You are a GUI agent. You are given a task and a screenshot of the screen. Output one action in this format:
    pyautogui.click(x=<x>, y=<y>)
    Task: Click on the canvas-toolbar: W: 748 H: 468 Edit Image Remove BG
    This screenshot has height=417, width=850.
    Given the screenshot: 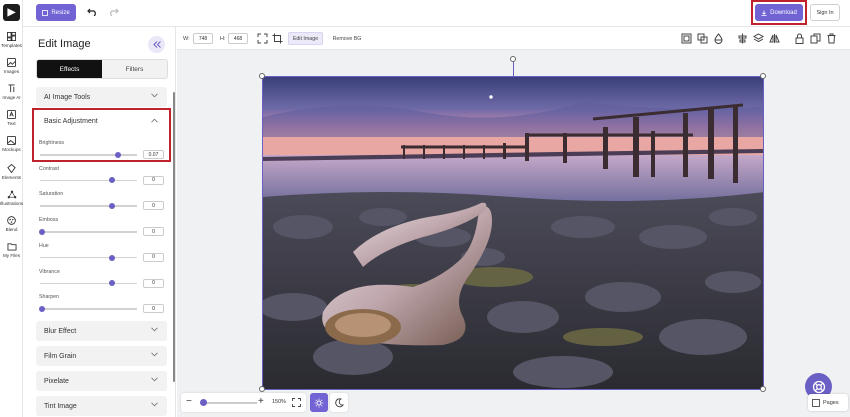 What is the action you would take?
    pyautogui.click(x=513, y=38)
    